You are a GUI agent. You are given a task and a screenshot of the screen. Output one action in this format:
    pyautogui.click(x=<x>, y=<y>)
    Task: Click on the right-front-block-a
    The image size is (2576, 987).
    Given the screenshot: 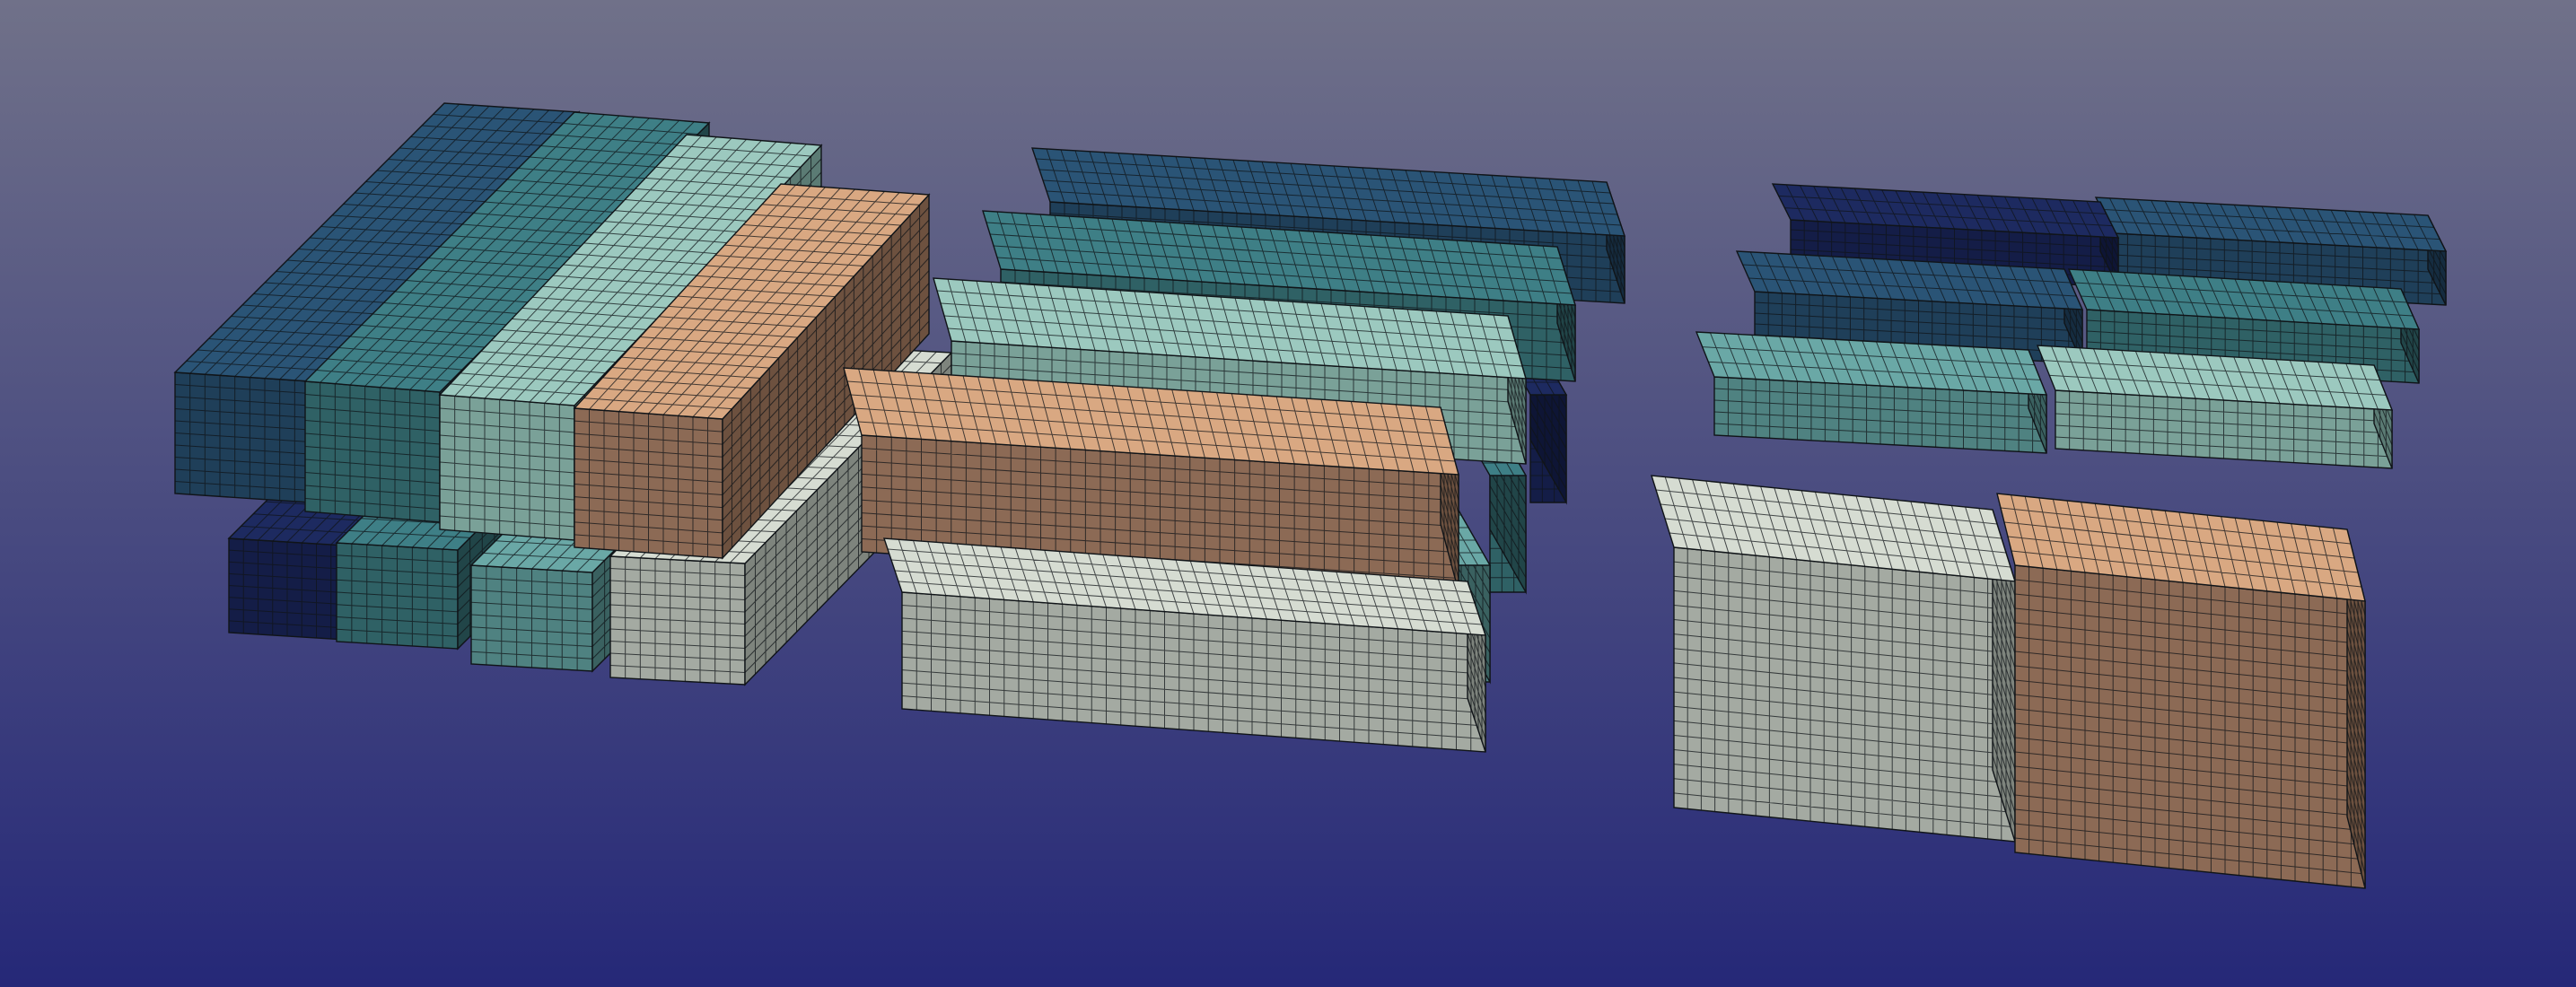 What is the action you would take?
    pyautogui.click(x=1833, y=659)
    